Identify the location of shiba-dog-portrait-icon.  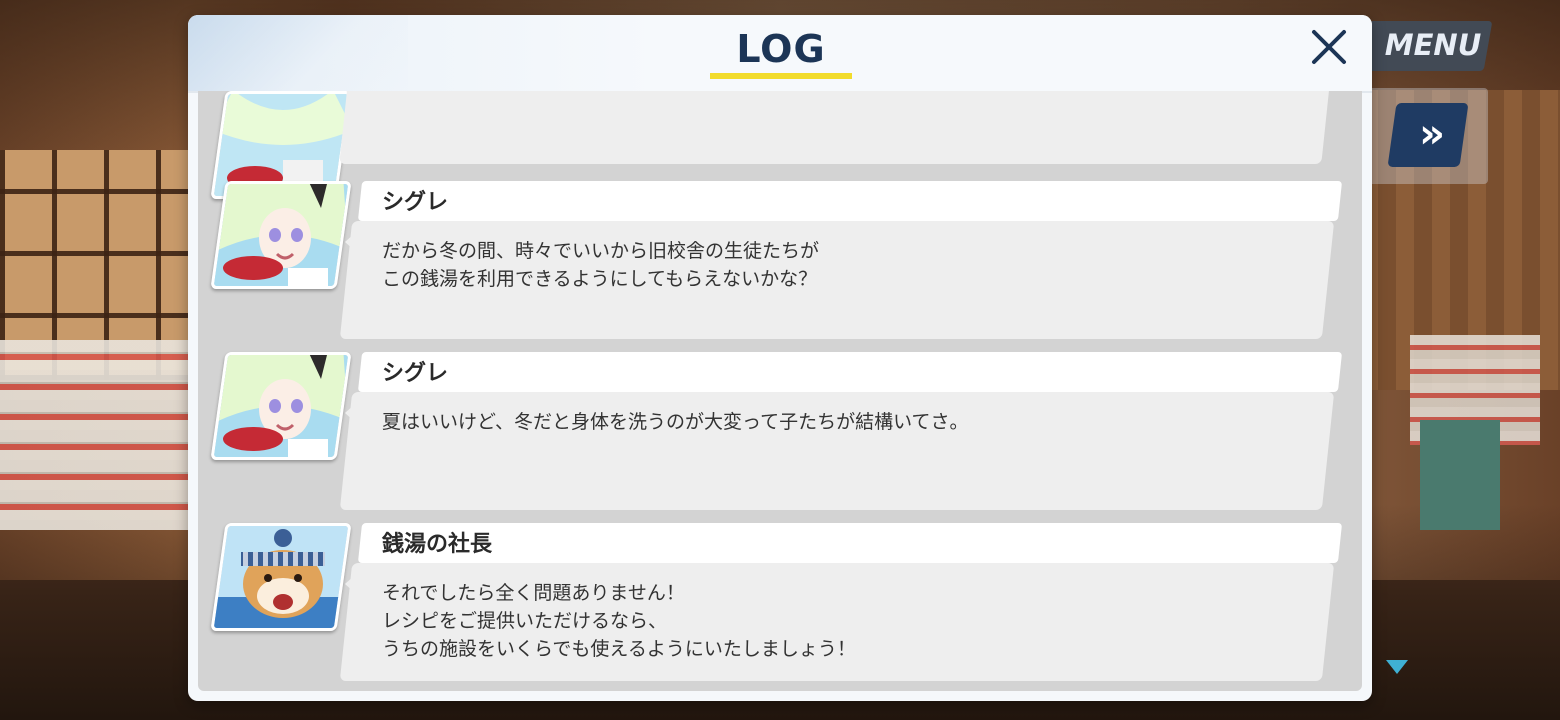
(282, 577).